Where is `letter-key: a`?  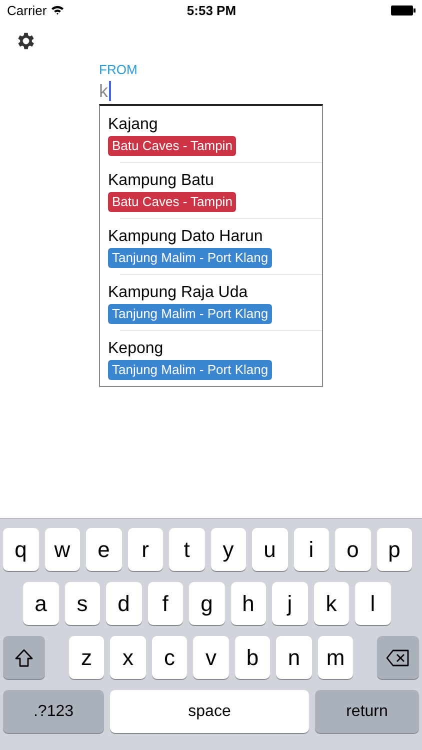 letter-key: a is located at coordinates (40, 603).